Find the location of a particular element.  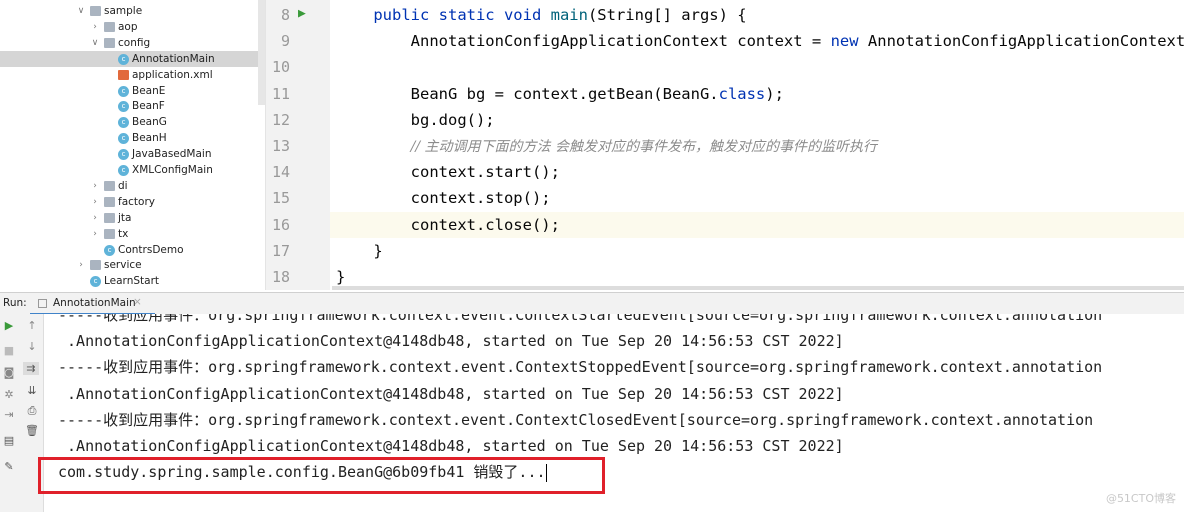

line-number: 18 is located at coordinates (280, 277).